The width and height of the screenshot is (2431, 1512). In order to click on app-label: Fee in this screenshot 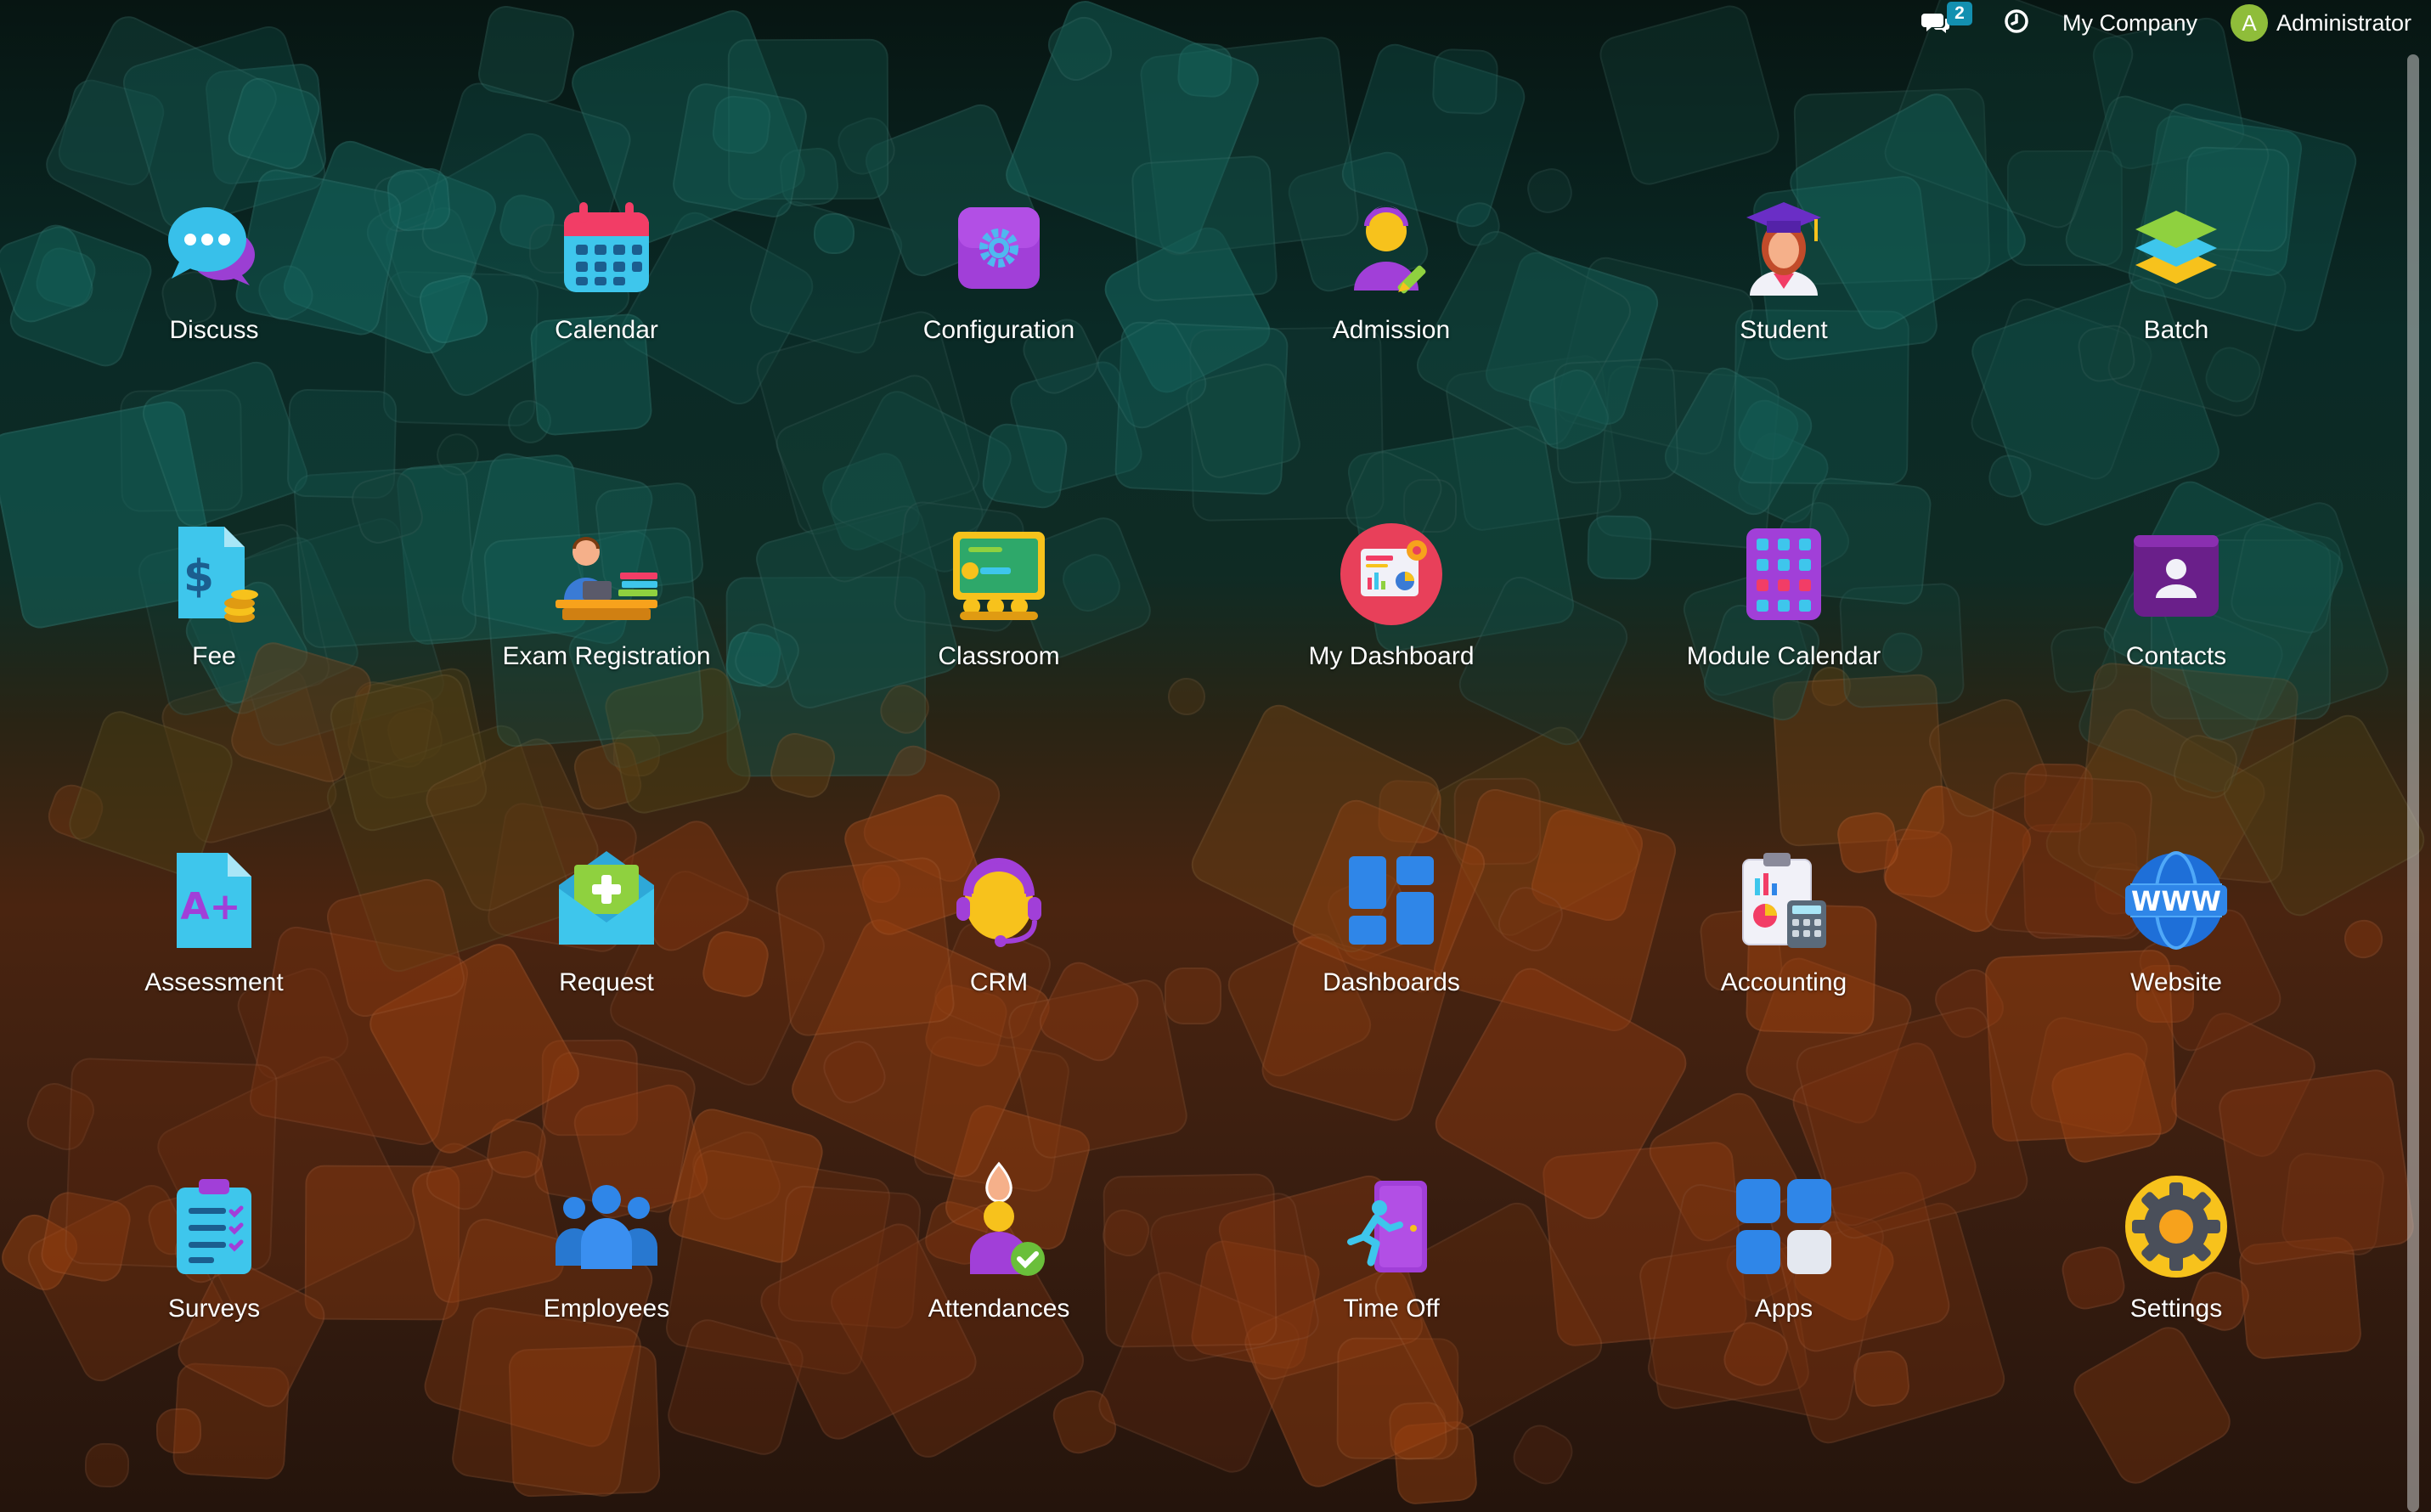, I will do `click(214, 656)`.